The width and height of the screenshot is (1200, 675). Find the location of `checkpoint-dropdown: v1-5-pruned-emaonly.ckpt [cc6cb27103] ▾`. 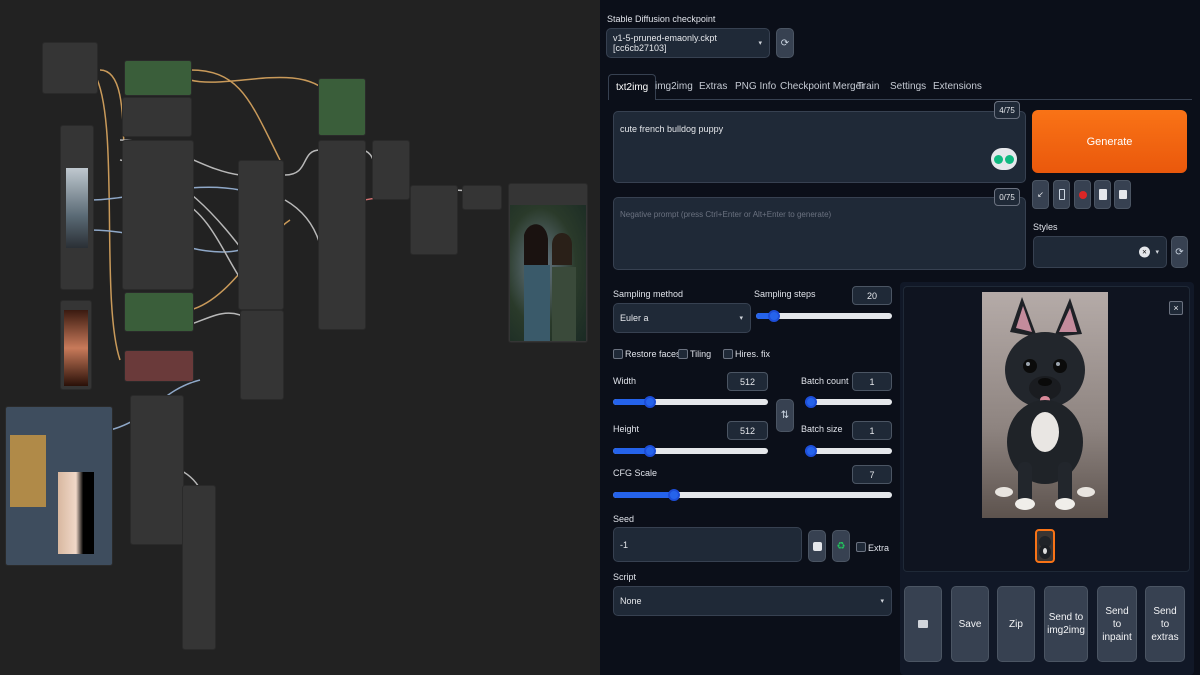

checkpoint-dropdown: v1-5-pruned-emaonly.ckpt [cc6cb27103] ▾ is located at coordinates (688, 43).